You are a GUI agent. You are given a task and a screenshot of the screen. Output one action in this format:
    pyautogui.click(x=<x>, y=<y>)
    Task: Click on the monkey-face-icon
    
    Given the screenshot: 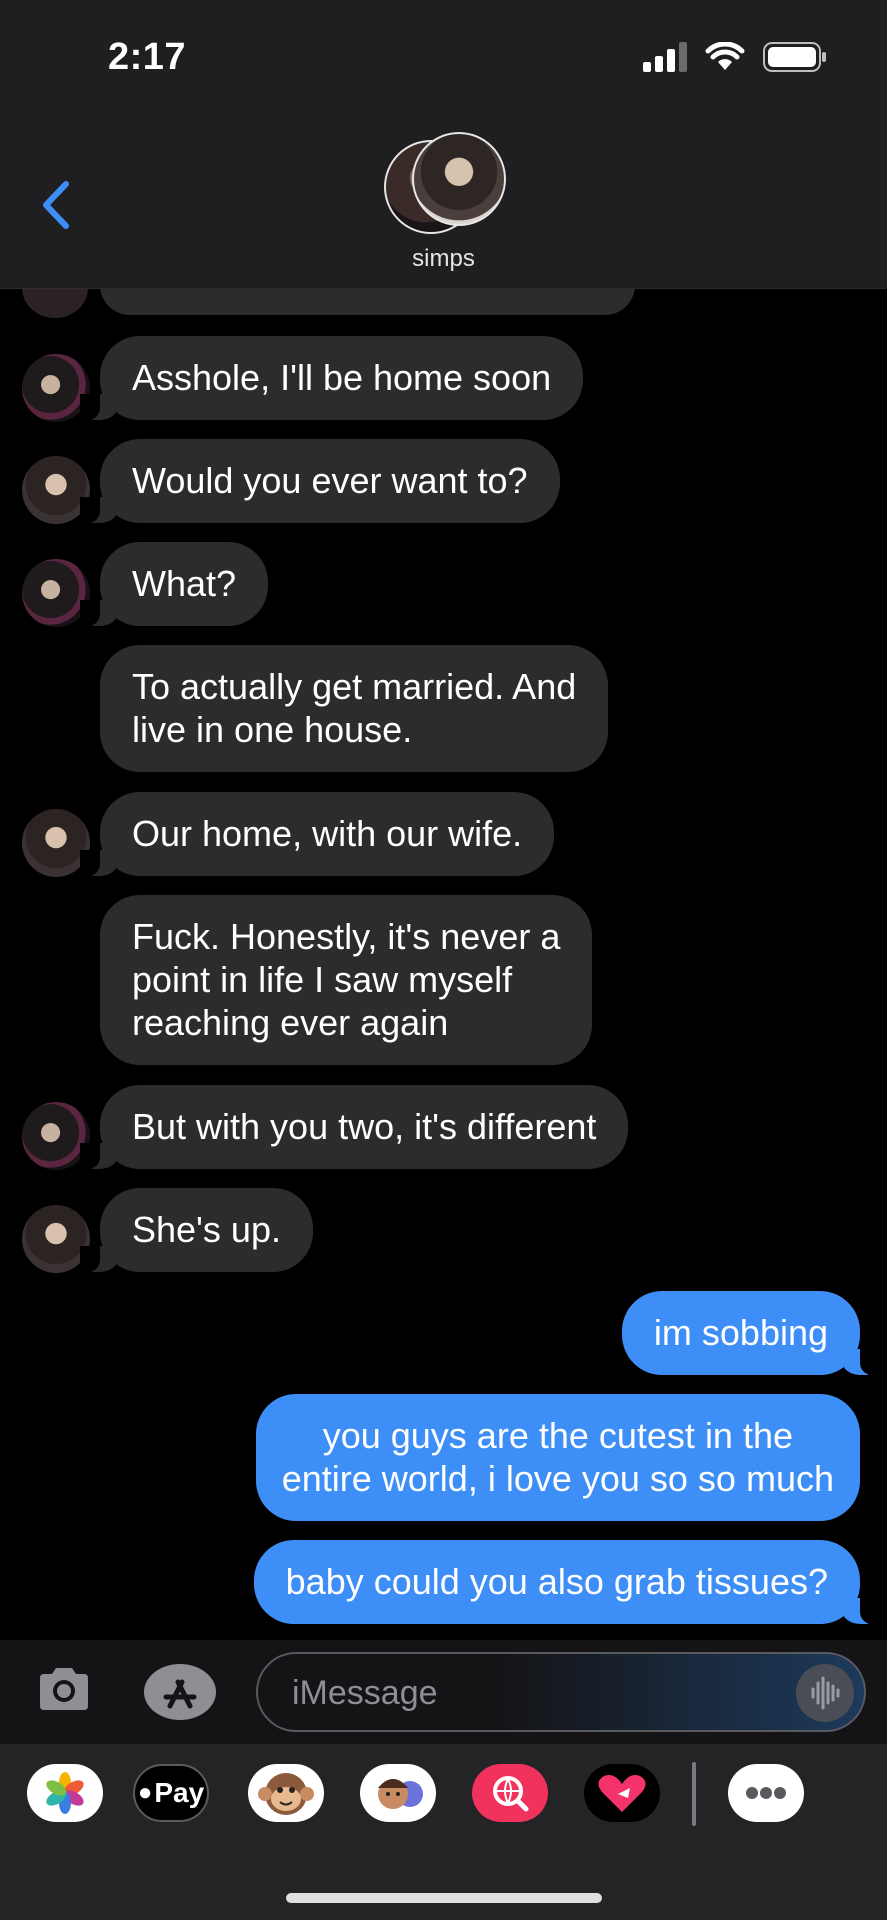 What is the action you would take?
    pyautogui.click(x=286, y=1794)
    